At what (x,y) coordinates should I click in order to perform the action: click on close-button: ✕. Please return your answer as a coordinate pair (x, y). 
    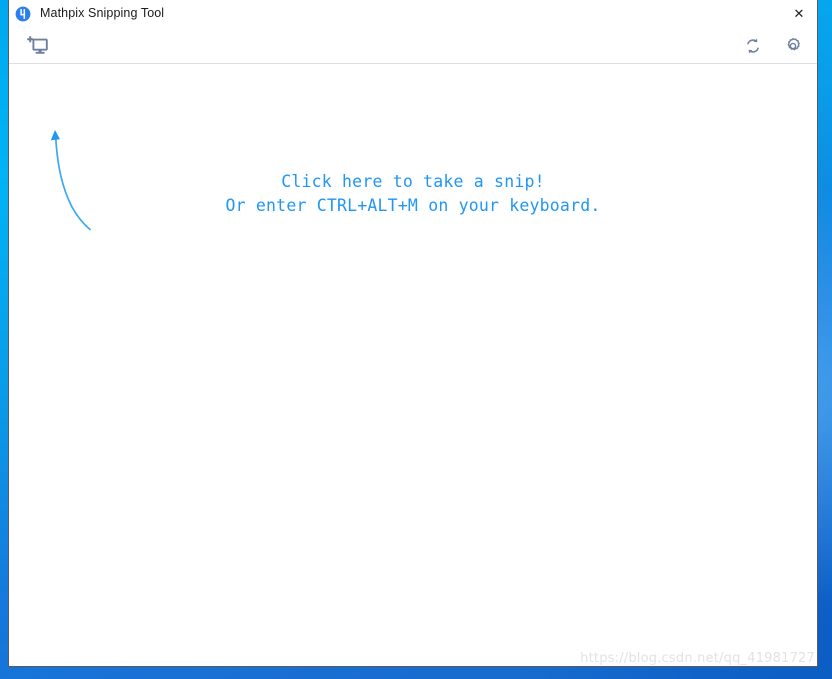
    Looking at the image, I should click on (799, 14).